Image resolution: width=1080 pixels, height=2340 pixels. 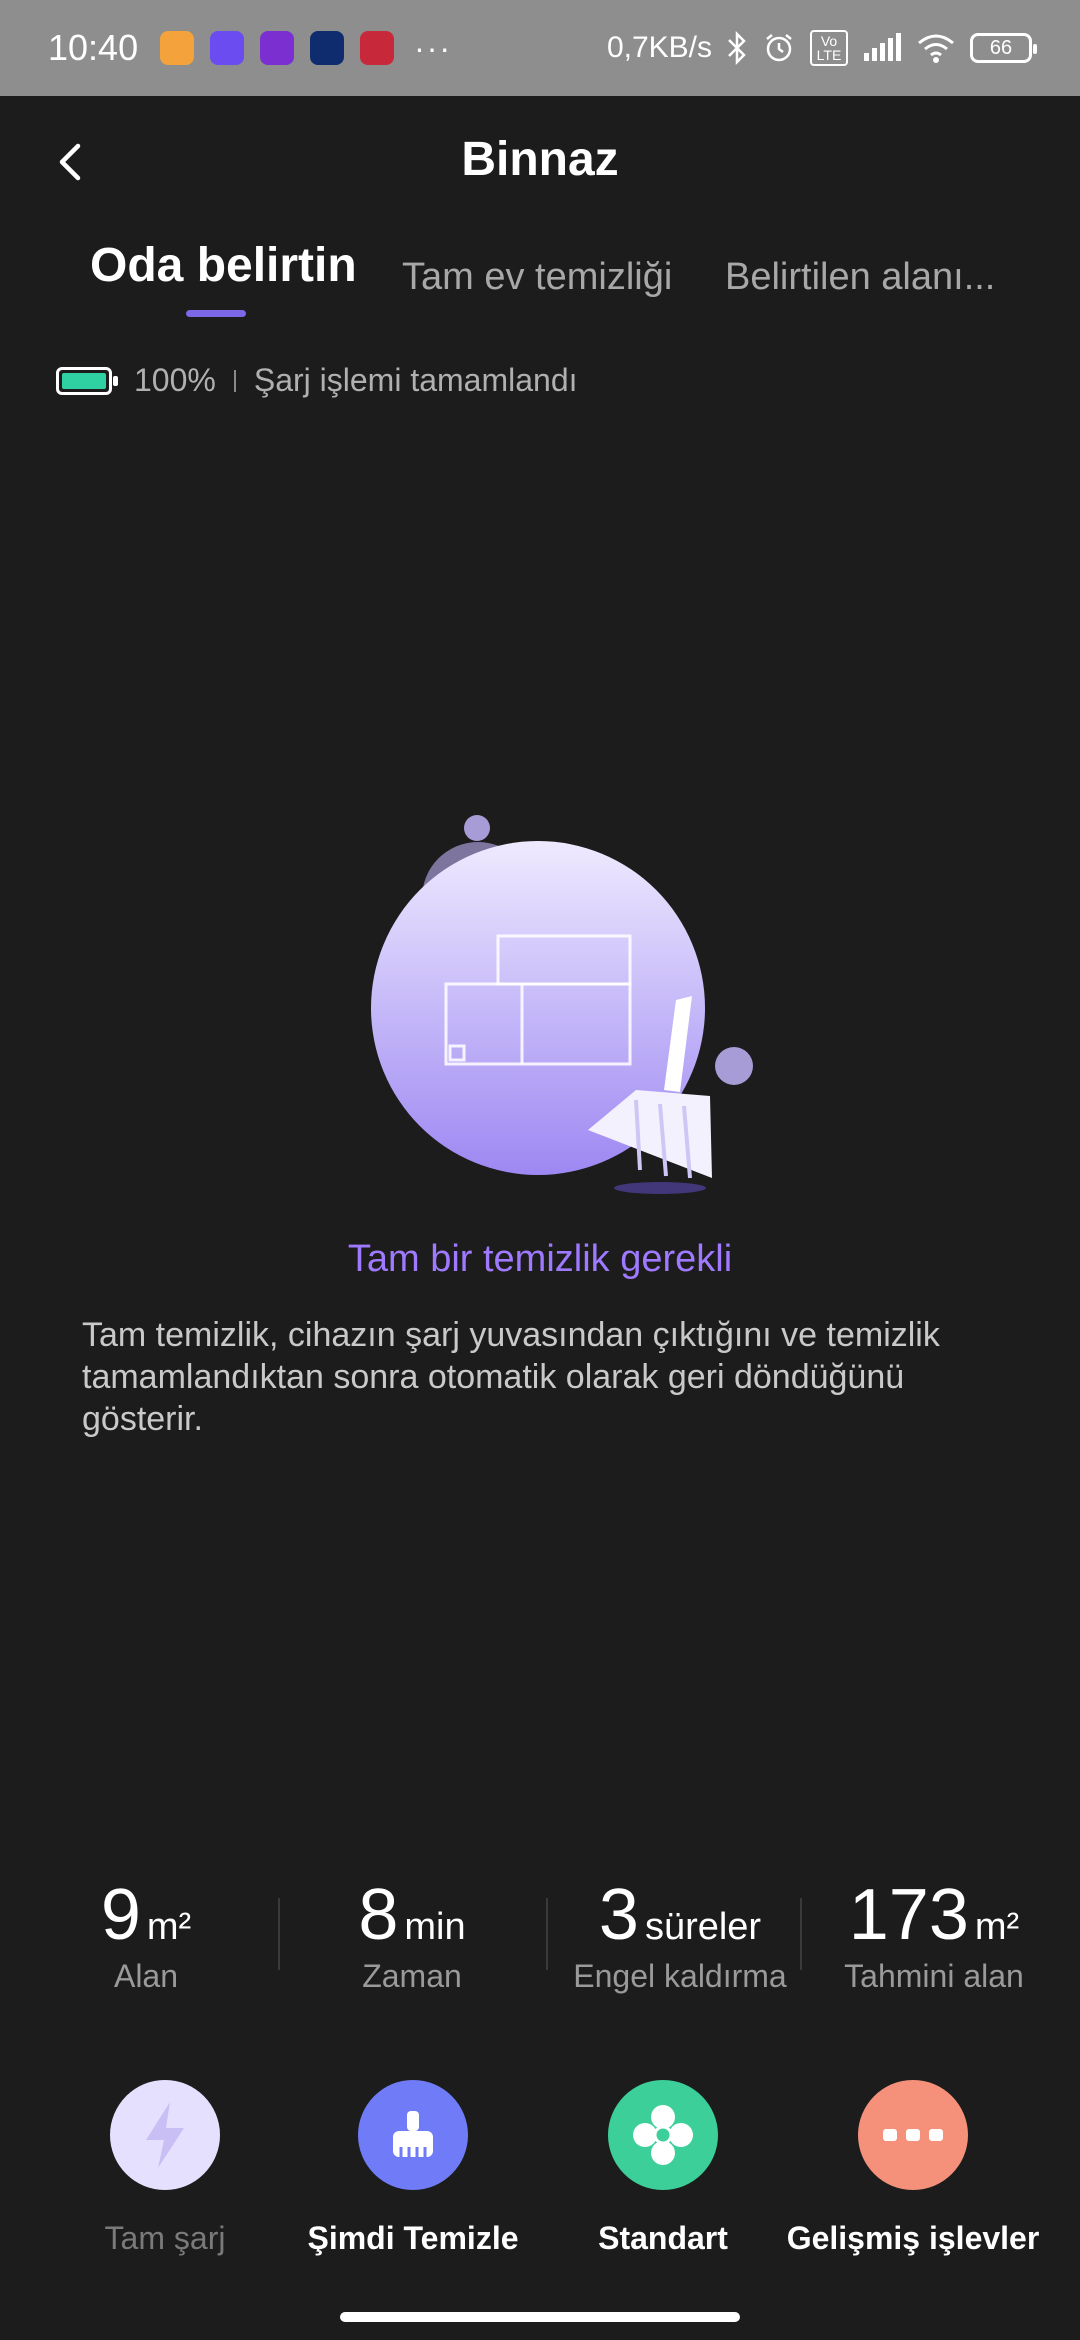 I want to click on advanced-functions-button: Gelişmiş işlevler, so click(x=913, y=2168).